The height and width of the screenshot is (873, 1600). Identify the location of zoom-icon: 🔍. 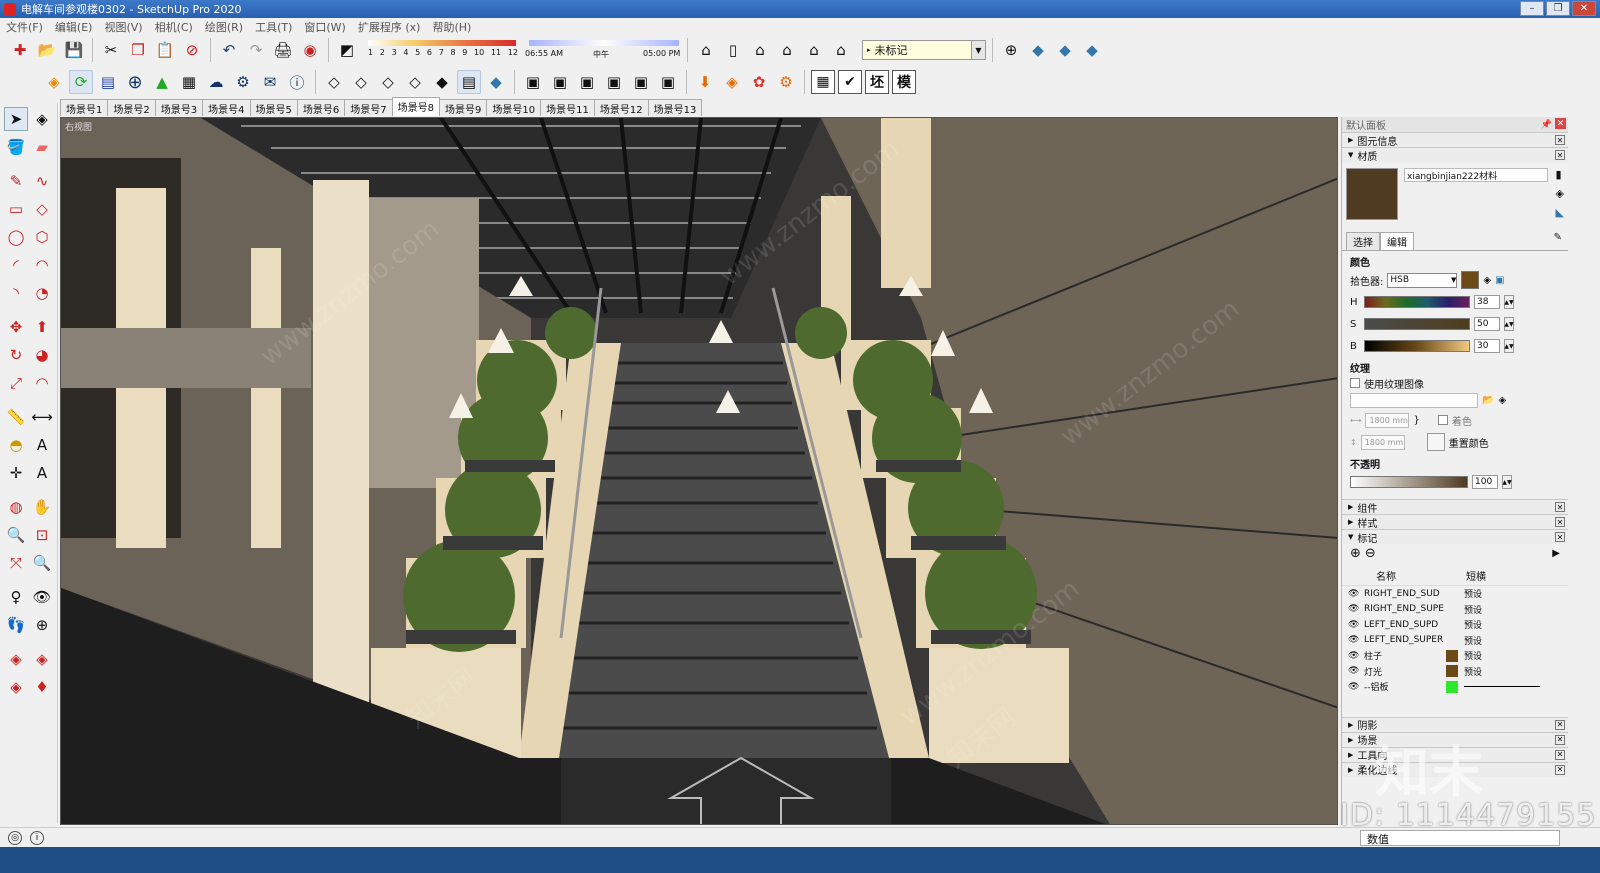
(16, 535).